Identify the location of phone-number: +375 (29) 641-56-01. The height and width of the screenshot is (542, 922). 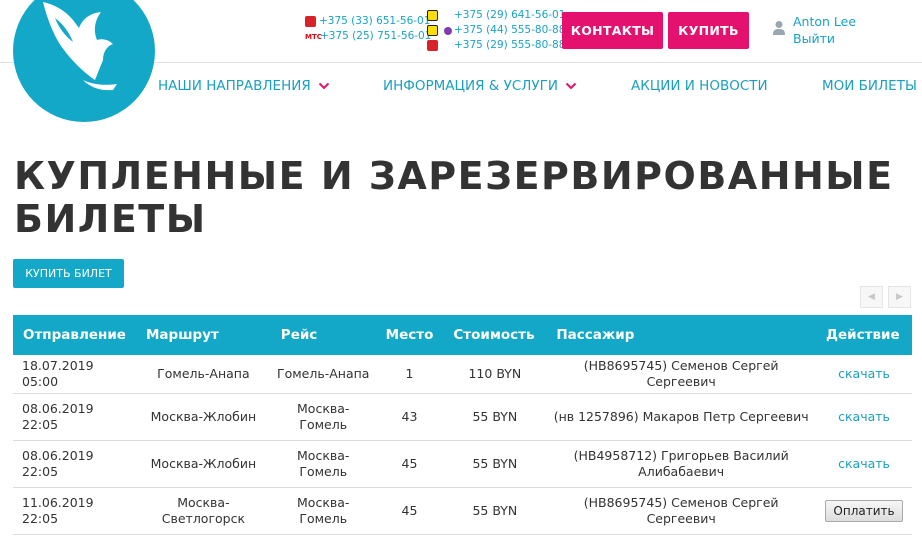
(509, 15).